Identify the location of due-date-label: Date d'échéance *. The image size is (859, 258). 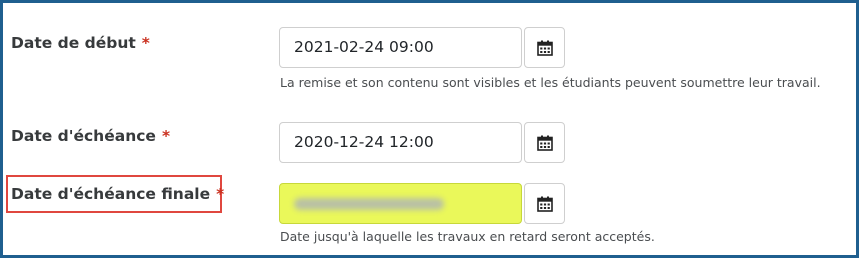
(90, 136).